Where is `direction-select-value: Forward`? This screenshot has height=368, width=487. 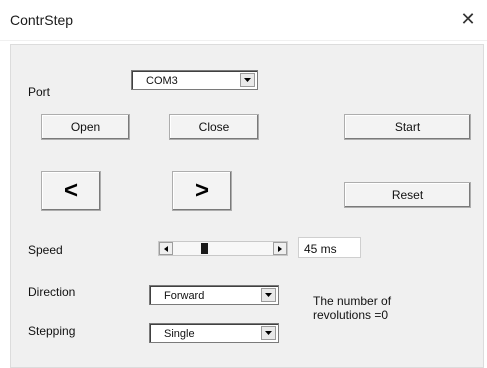
direction-select-value: Forward is located at coordinates (184, 296).